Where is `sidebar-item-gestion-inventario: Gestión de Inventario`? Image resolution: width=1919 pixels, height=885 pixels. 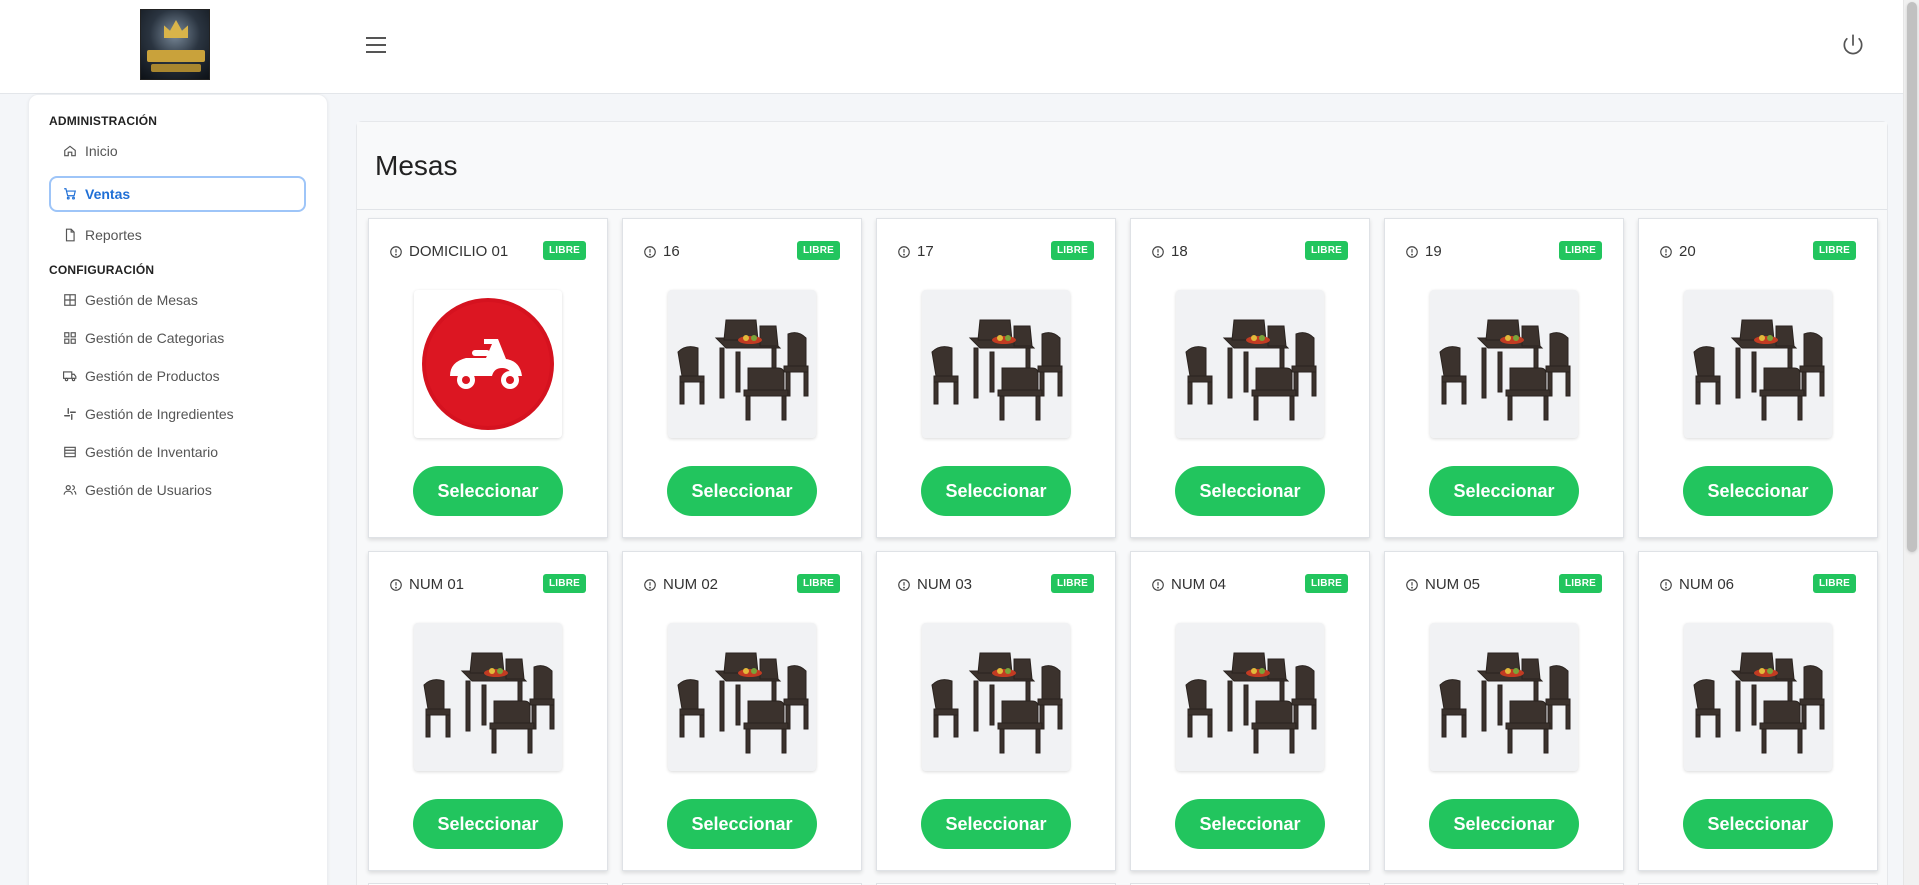
sidebar-item-gestion-inventario: Gestión de Inventario is located at coordinates (177, 452).